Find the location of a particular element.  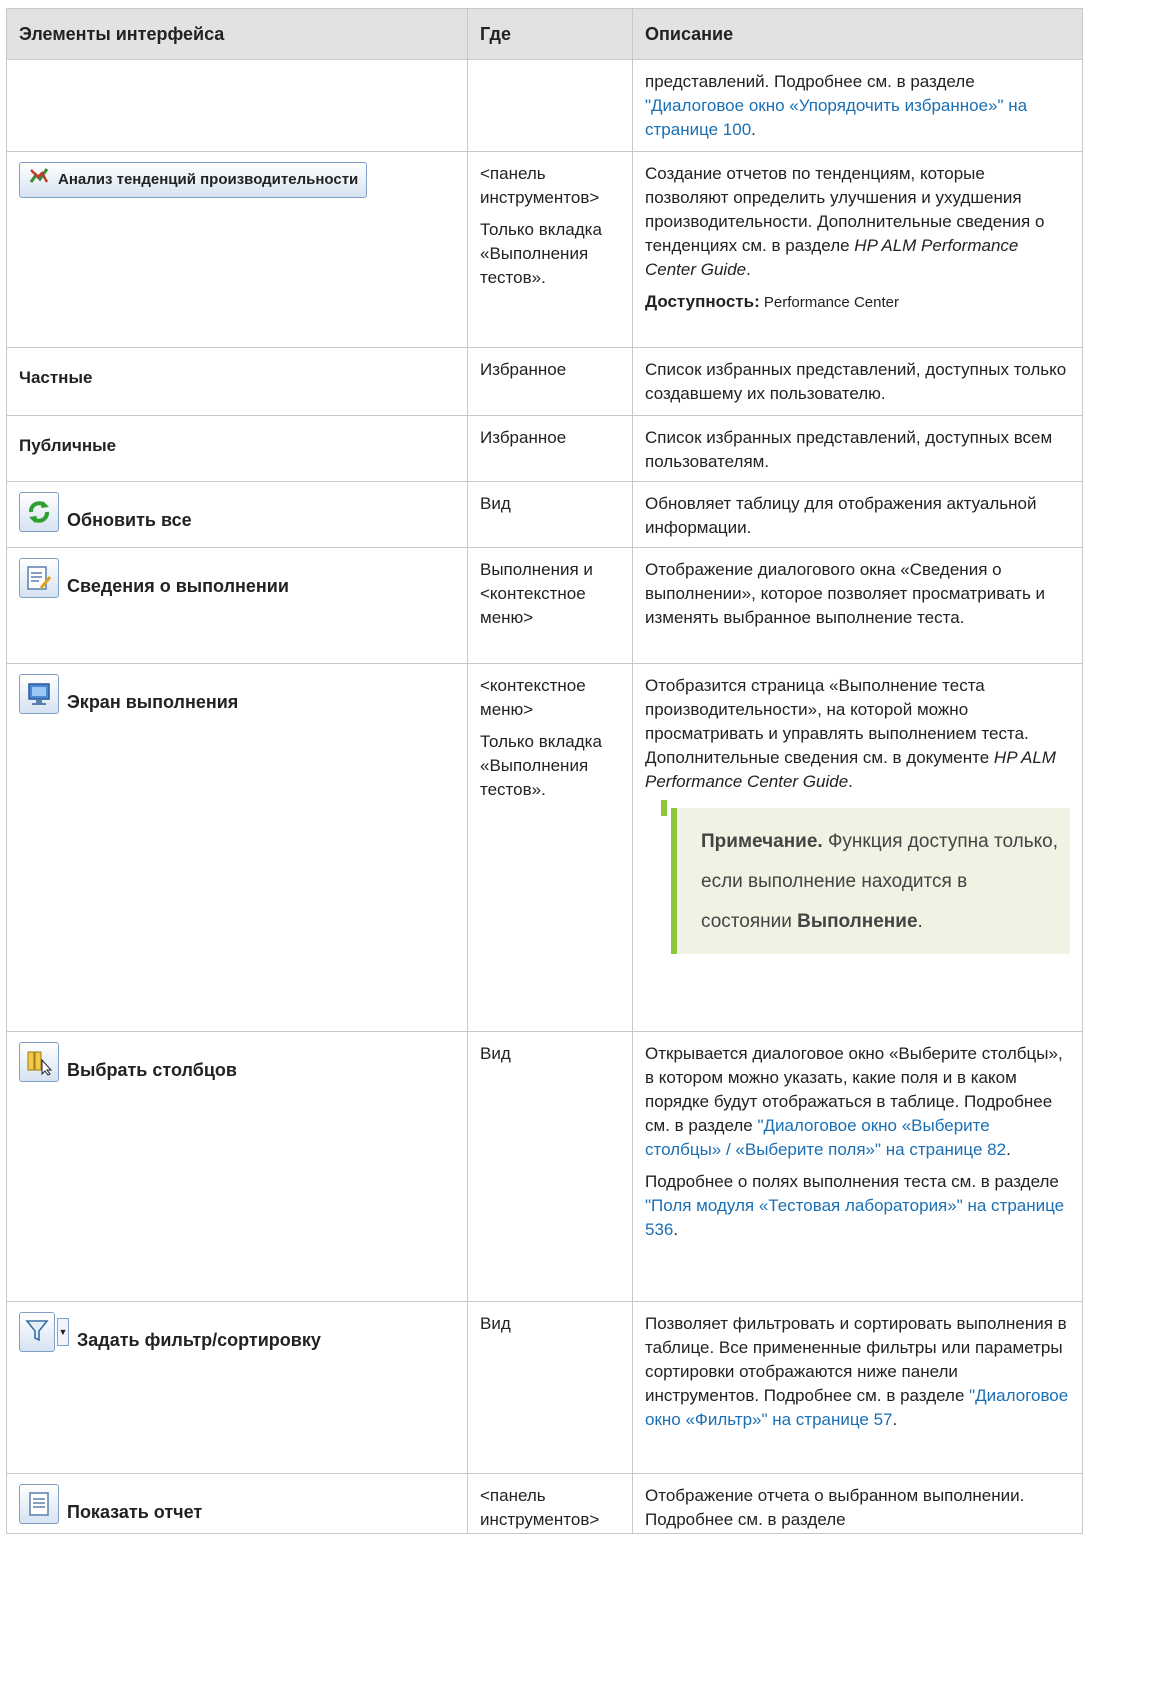

refresh-all-button: Обновить все is located at coordinates (237, 512).